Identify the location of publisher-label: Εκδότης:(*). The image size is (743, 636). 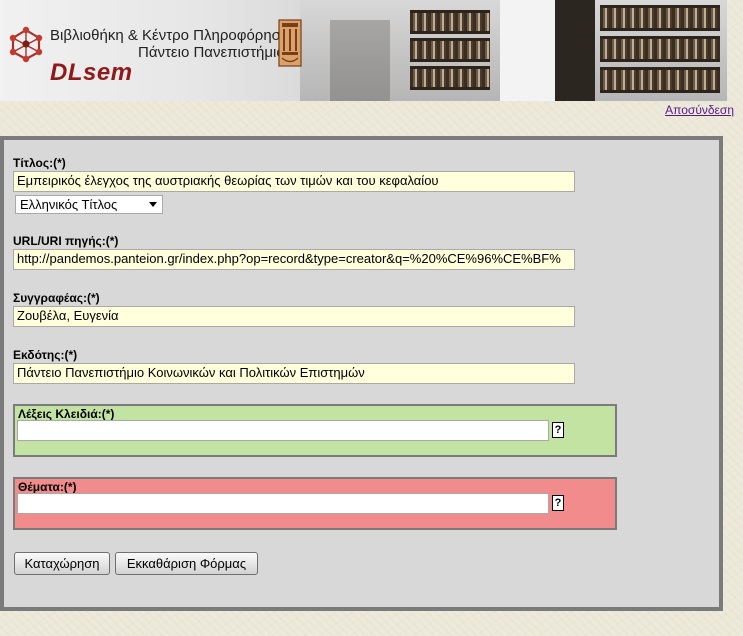
(45, 355).